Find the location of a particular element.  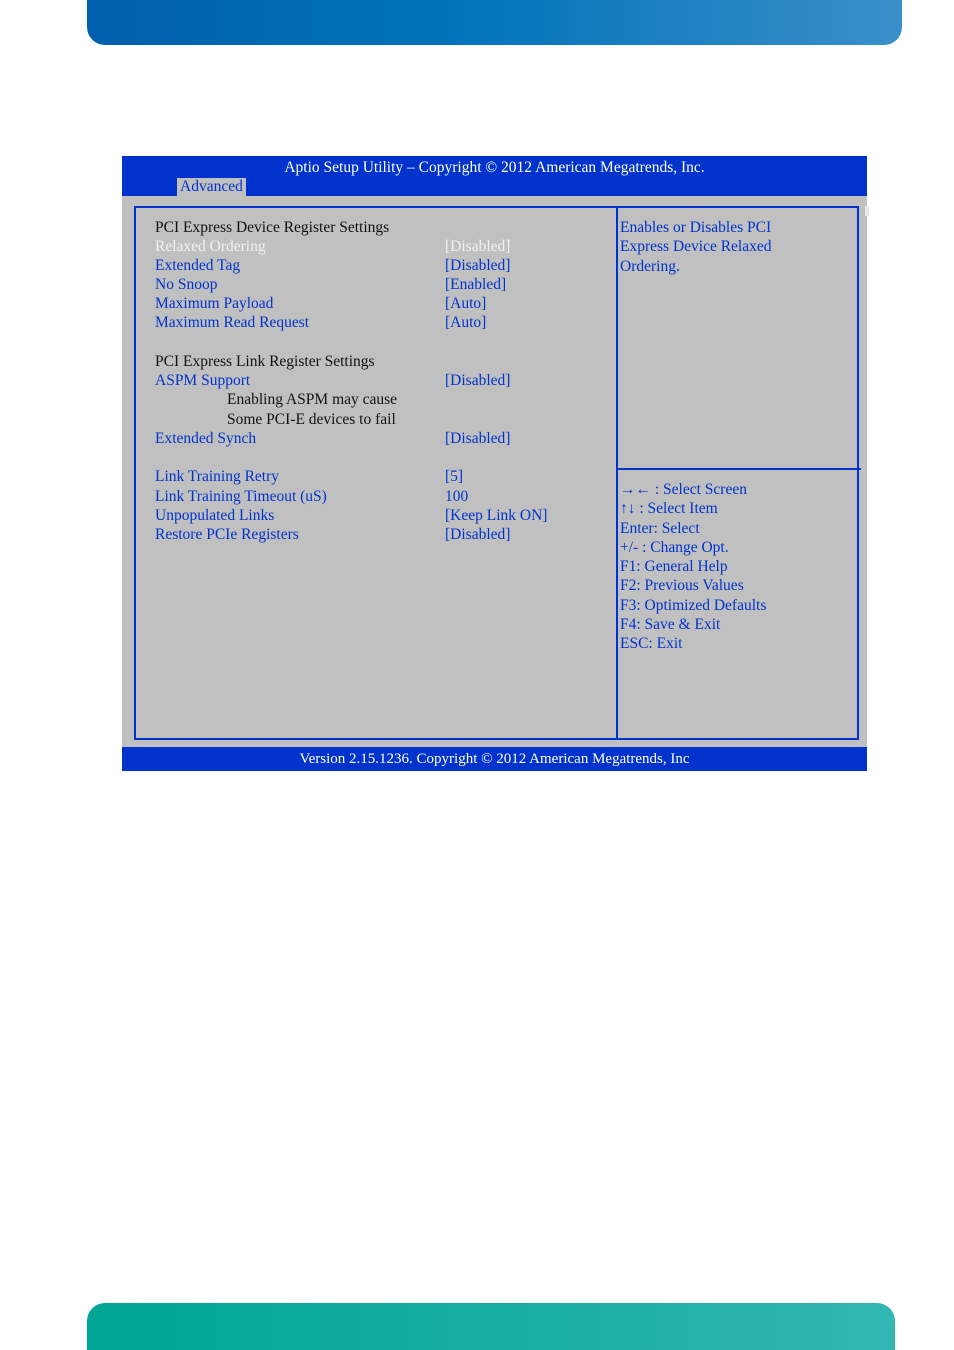

help-text-line: Express Device Relaxed is located at coordinates (696, 247).